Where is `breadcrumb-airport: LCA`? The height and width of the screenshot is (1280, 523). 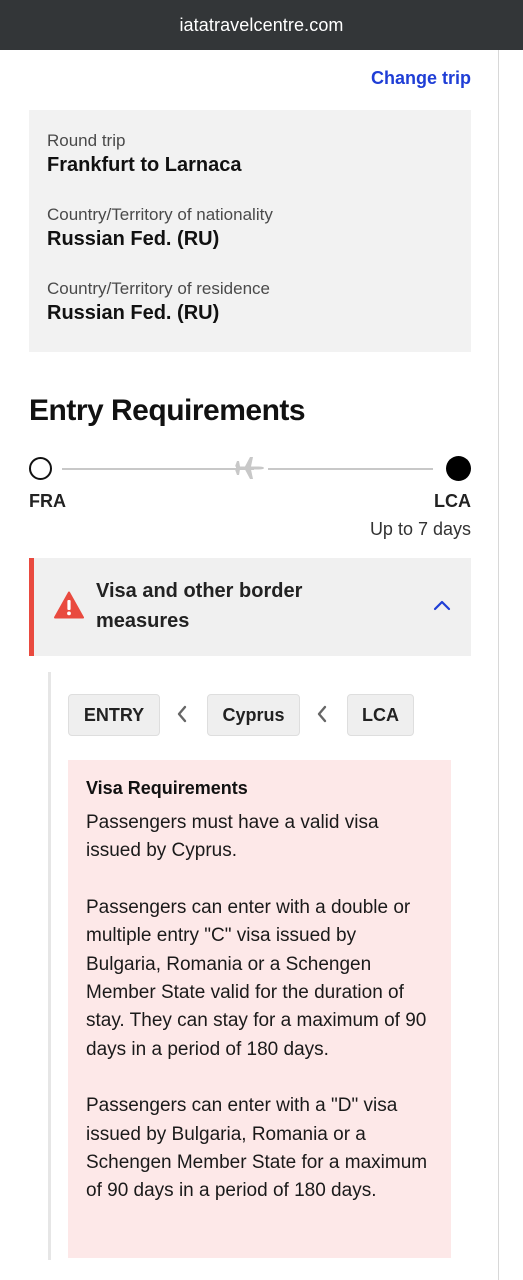
breadcrumb-airport: LCA is located at coordinates (380, 715).